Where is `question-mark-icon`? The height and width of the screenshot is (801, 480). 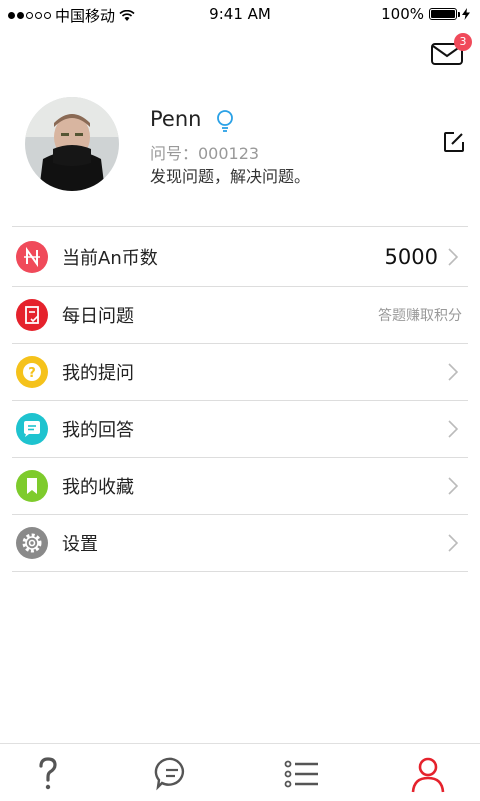 question-mark-icon is located at coordinates (48, 773).